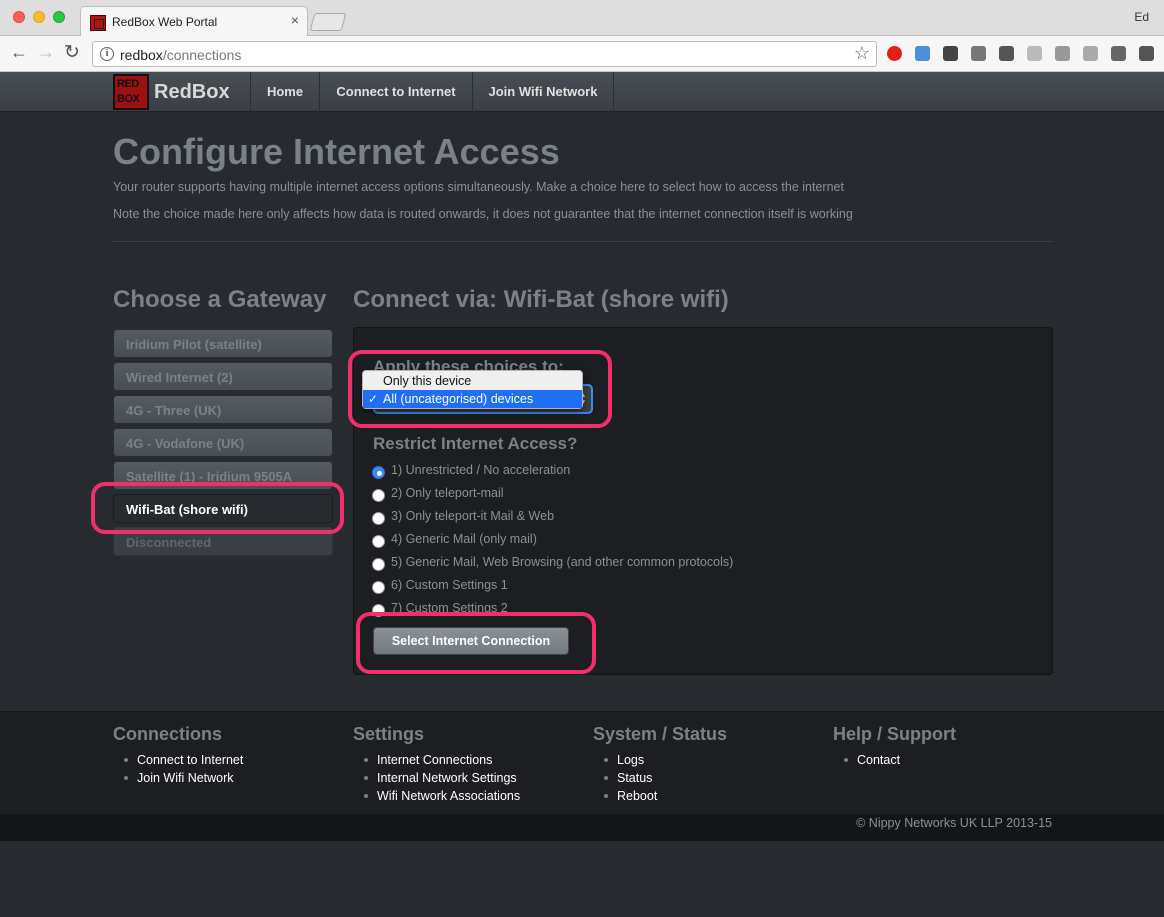  I want to click on gateway-heading: Choose a Gateway, so click(220, 299).